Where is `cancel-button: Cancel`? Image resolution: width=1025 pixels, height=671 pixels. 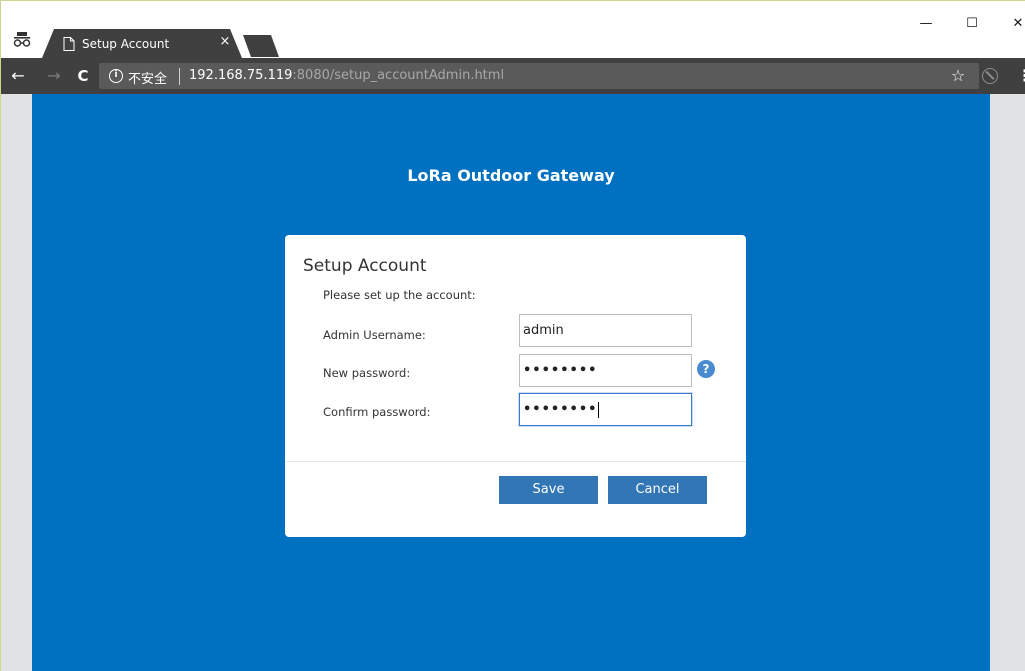 cancel-button: Cancel is located at coordinates (657, 490).